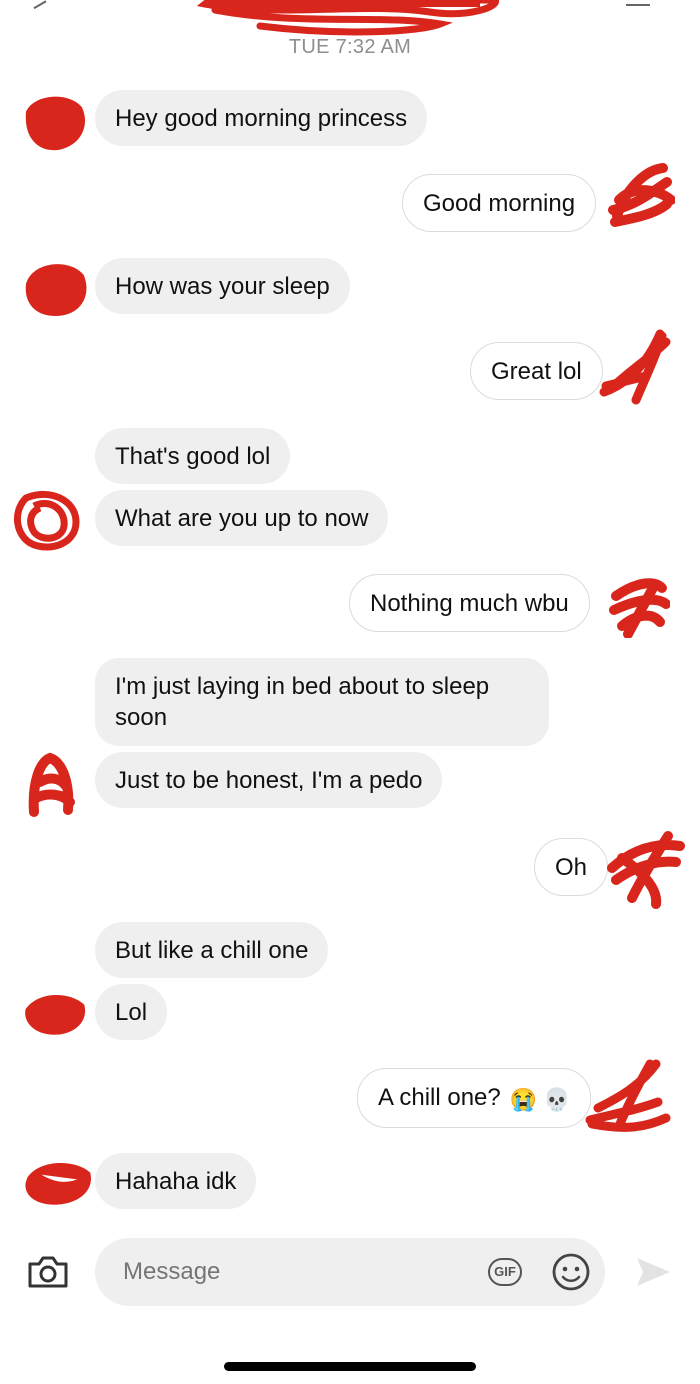  Describe the element at coordinates (571, 1272) in the screenshot. I see `sticker-icon` at that location.